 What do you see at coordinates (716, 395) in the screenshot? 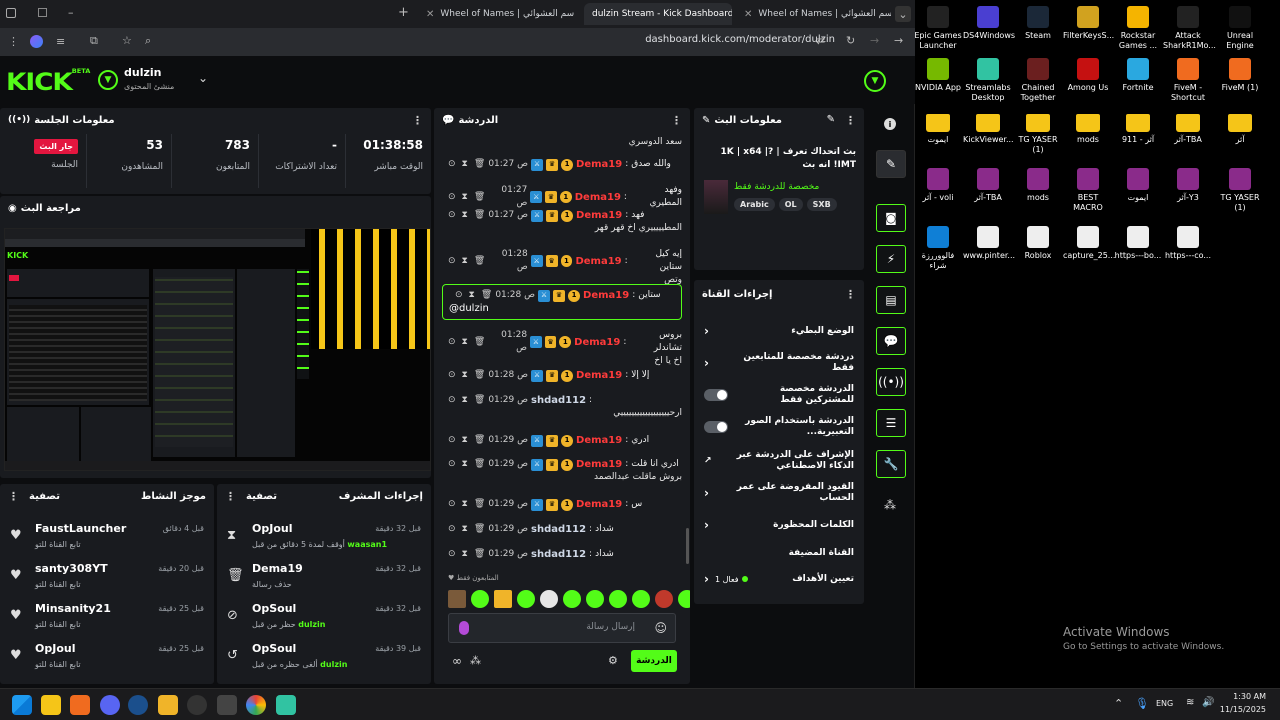
I see `toggle-switch` at bounding box center [716, 395].